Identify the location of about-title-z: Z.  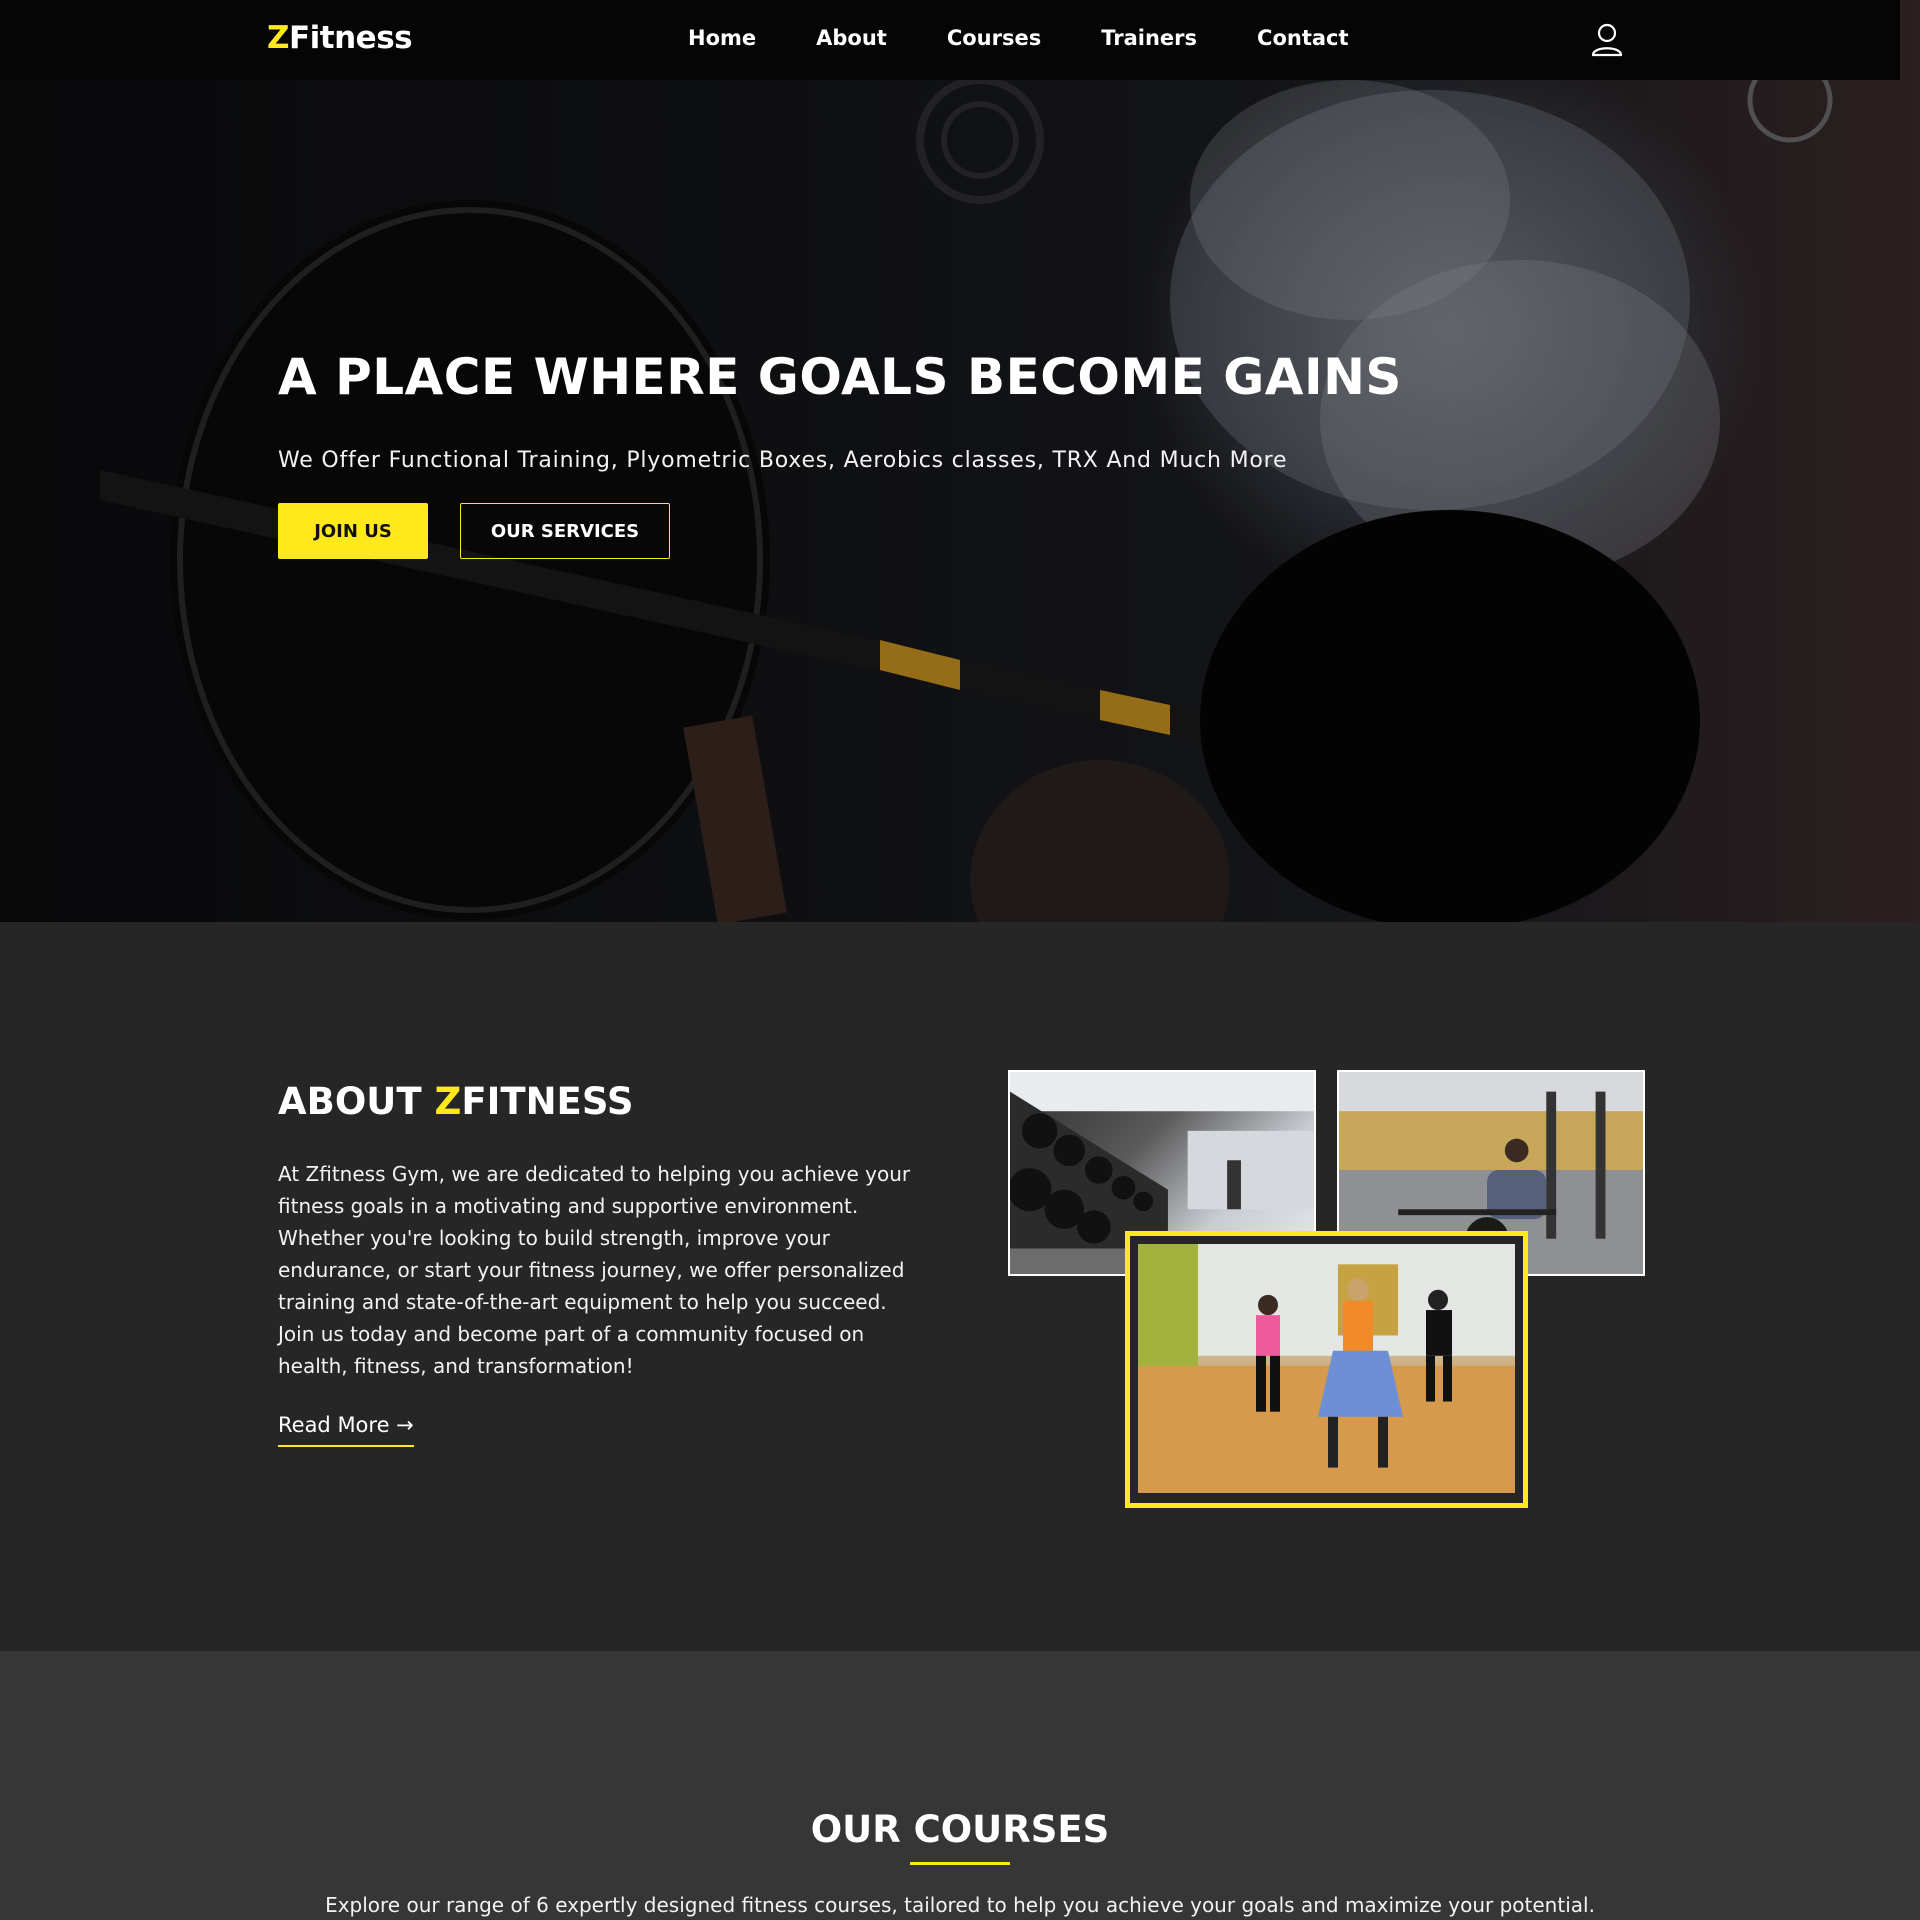
(448, 1101).